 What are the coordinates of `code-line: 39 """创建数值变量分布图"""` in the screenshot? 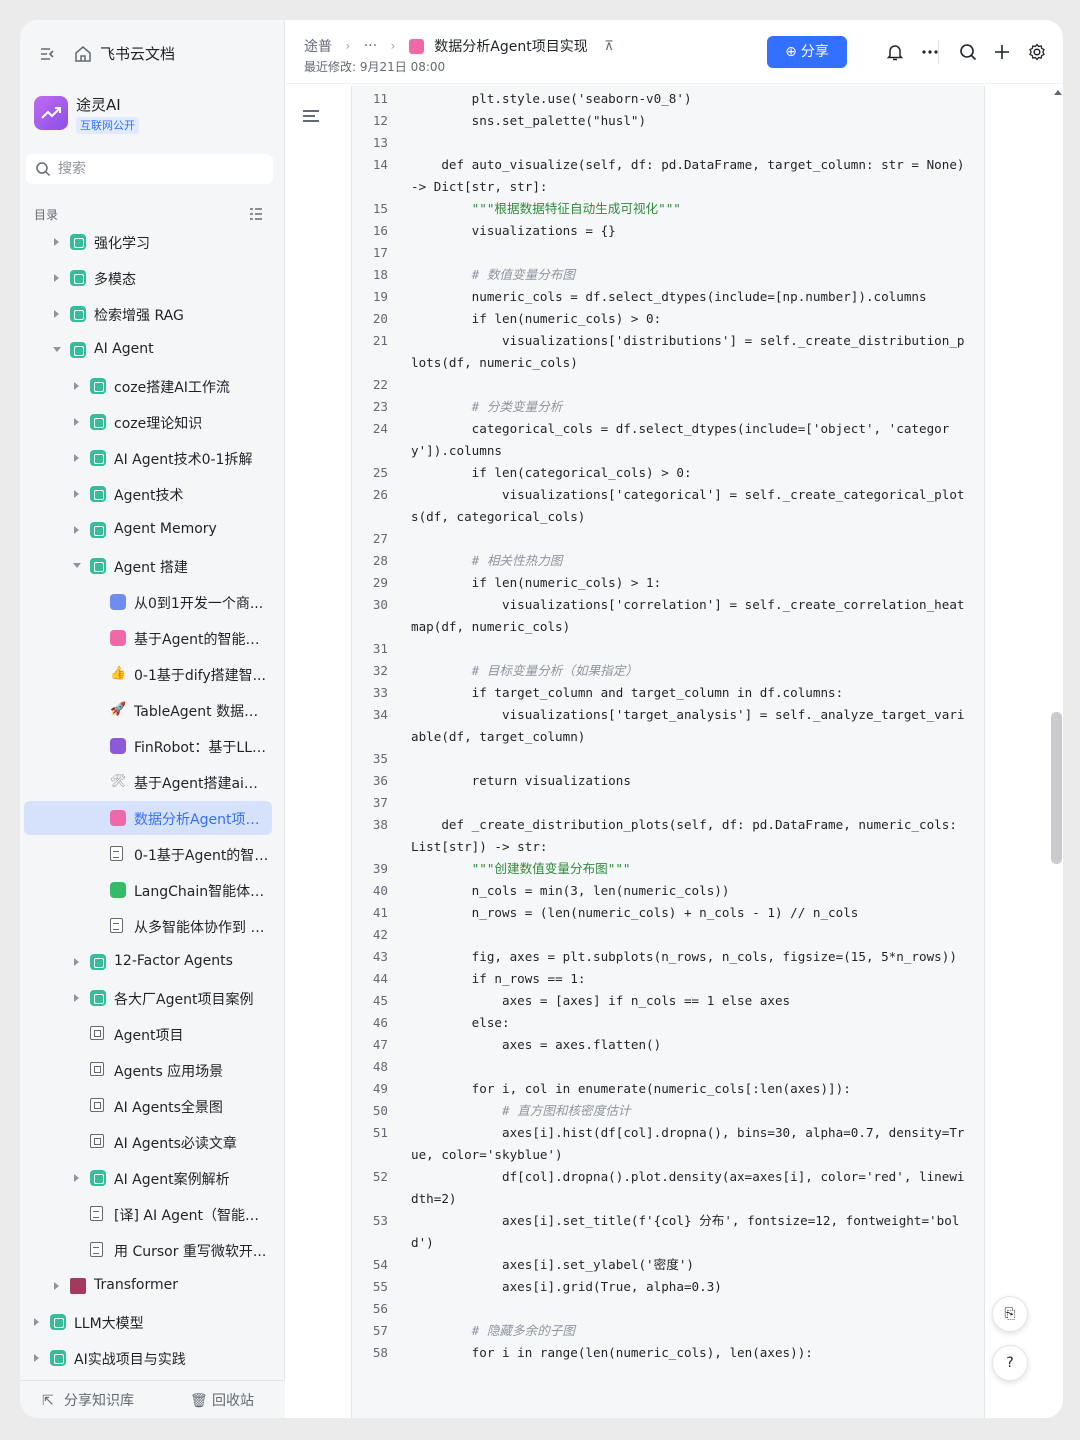 It's located at (668, 869).